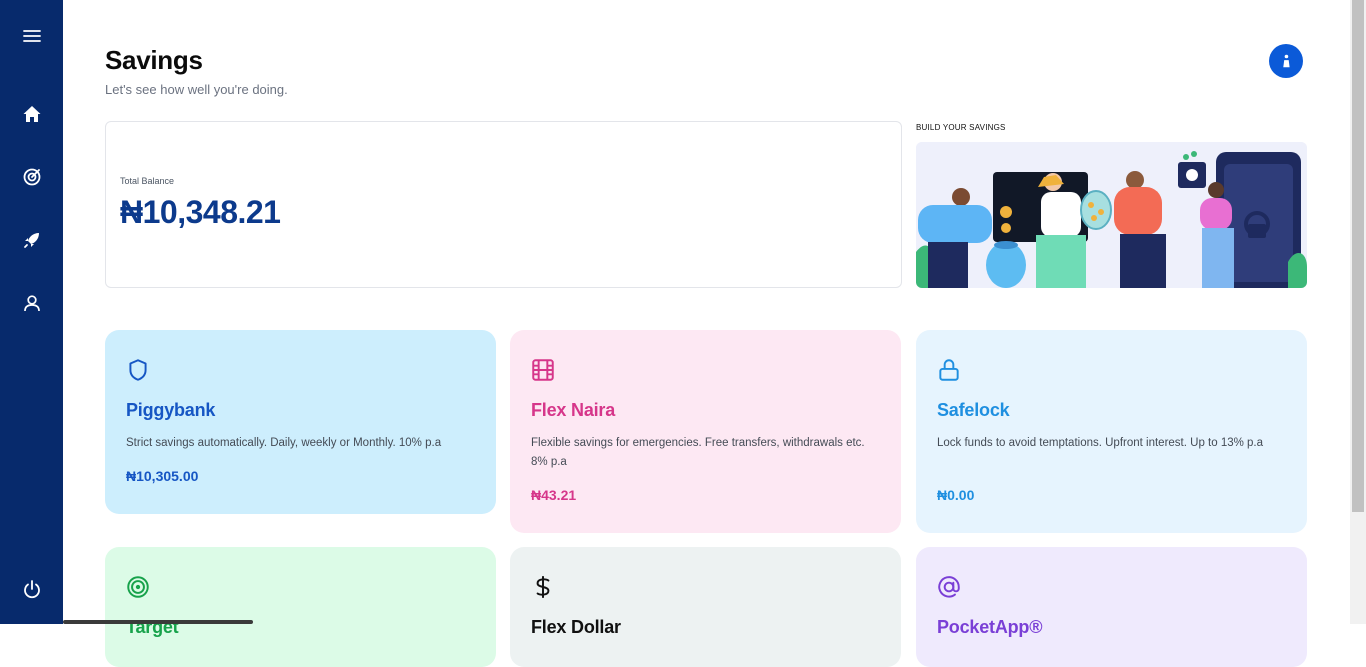 This screenshot has height=667, width=1366. Describe the element at coordinates (32, 36) in the screenshot. I see `menu-icon` at that location.